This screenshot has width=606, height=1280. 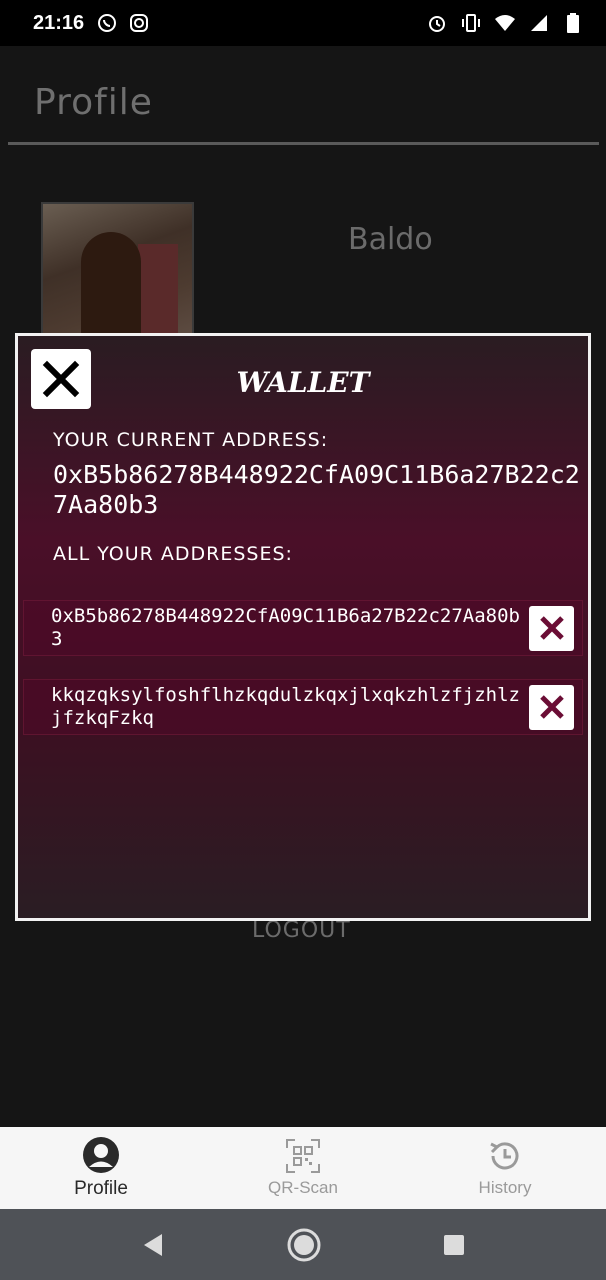 I want to click on recents-icon, so click(x=454, y=1245).